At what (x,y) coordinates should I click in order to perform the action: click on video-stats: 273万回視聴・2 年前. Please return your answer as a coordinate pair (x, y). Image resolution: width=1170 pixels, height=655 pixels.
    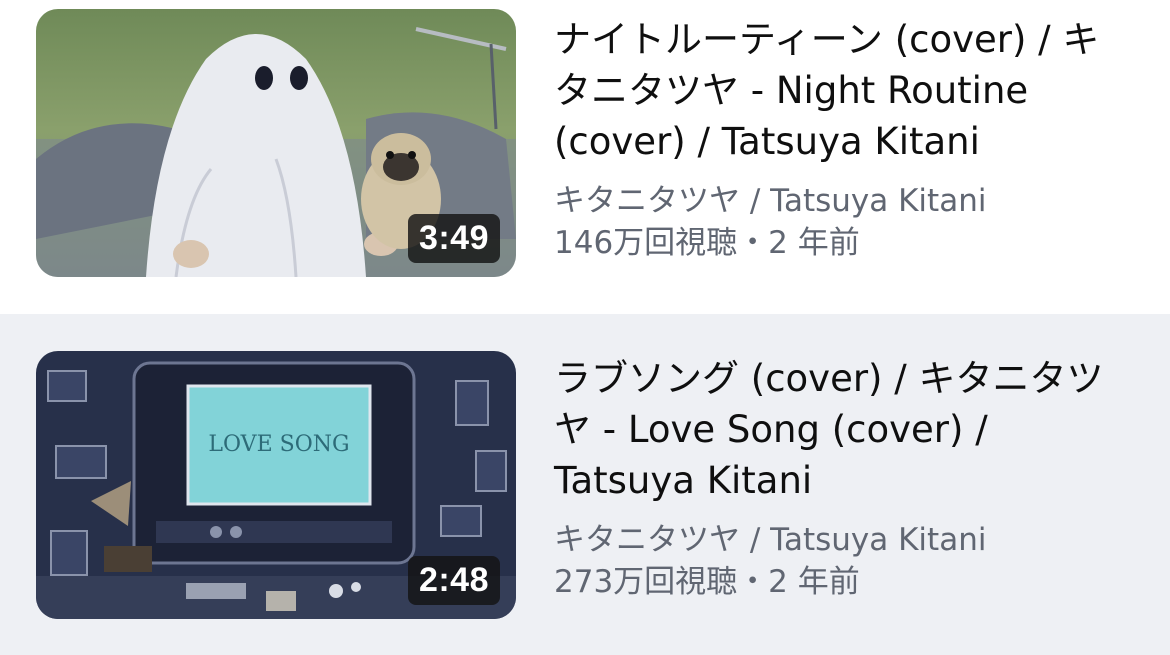
    Looking at the image, I should click on (707, 582).